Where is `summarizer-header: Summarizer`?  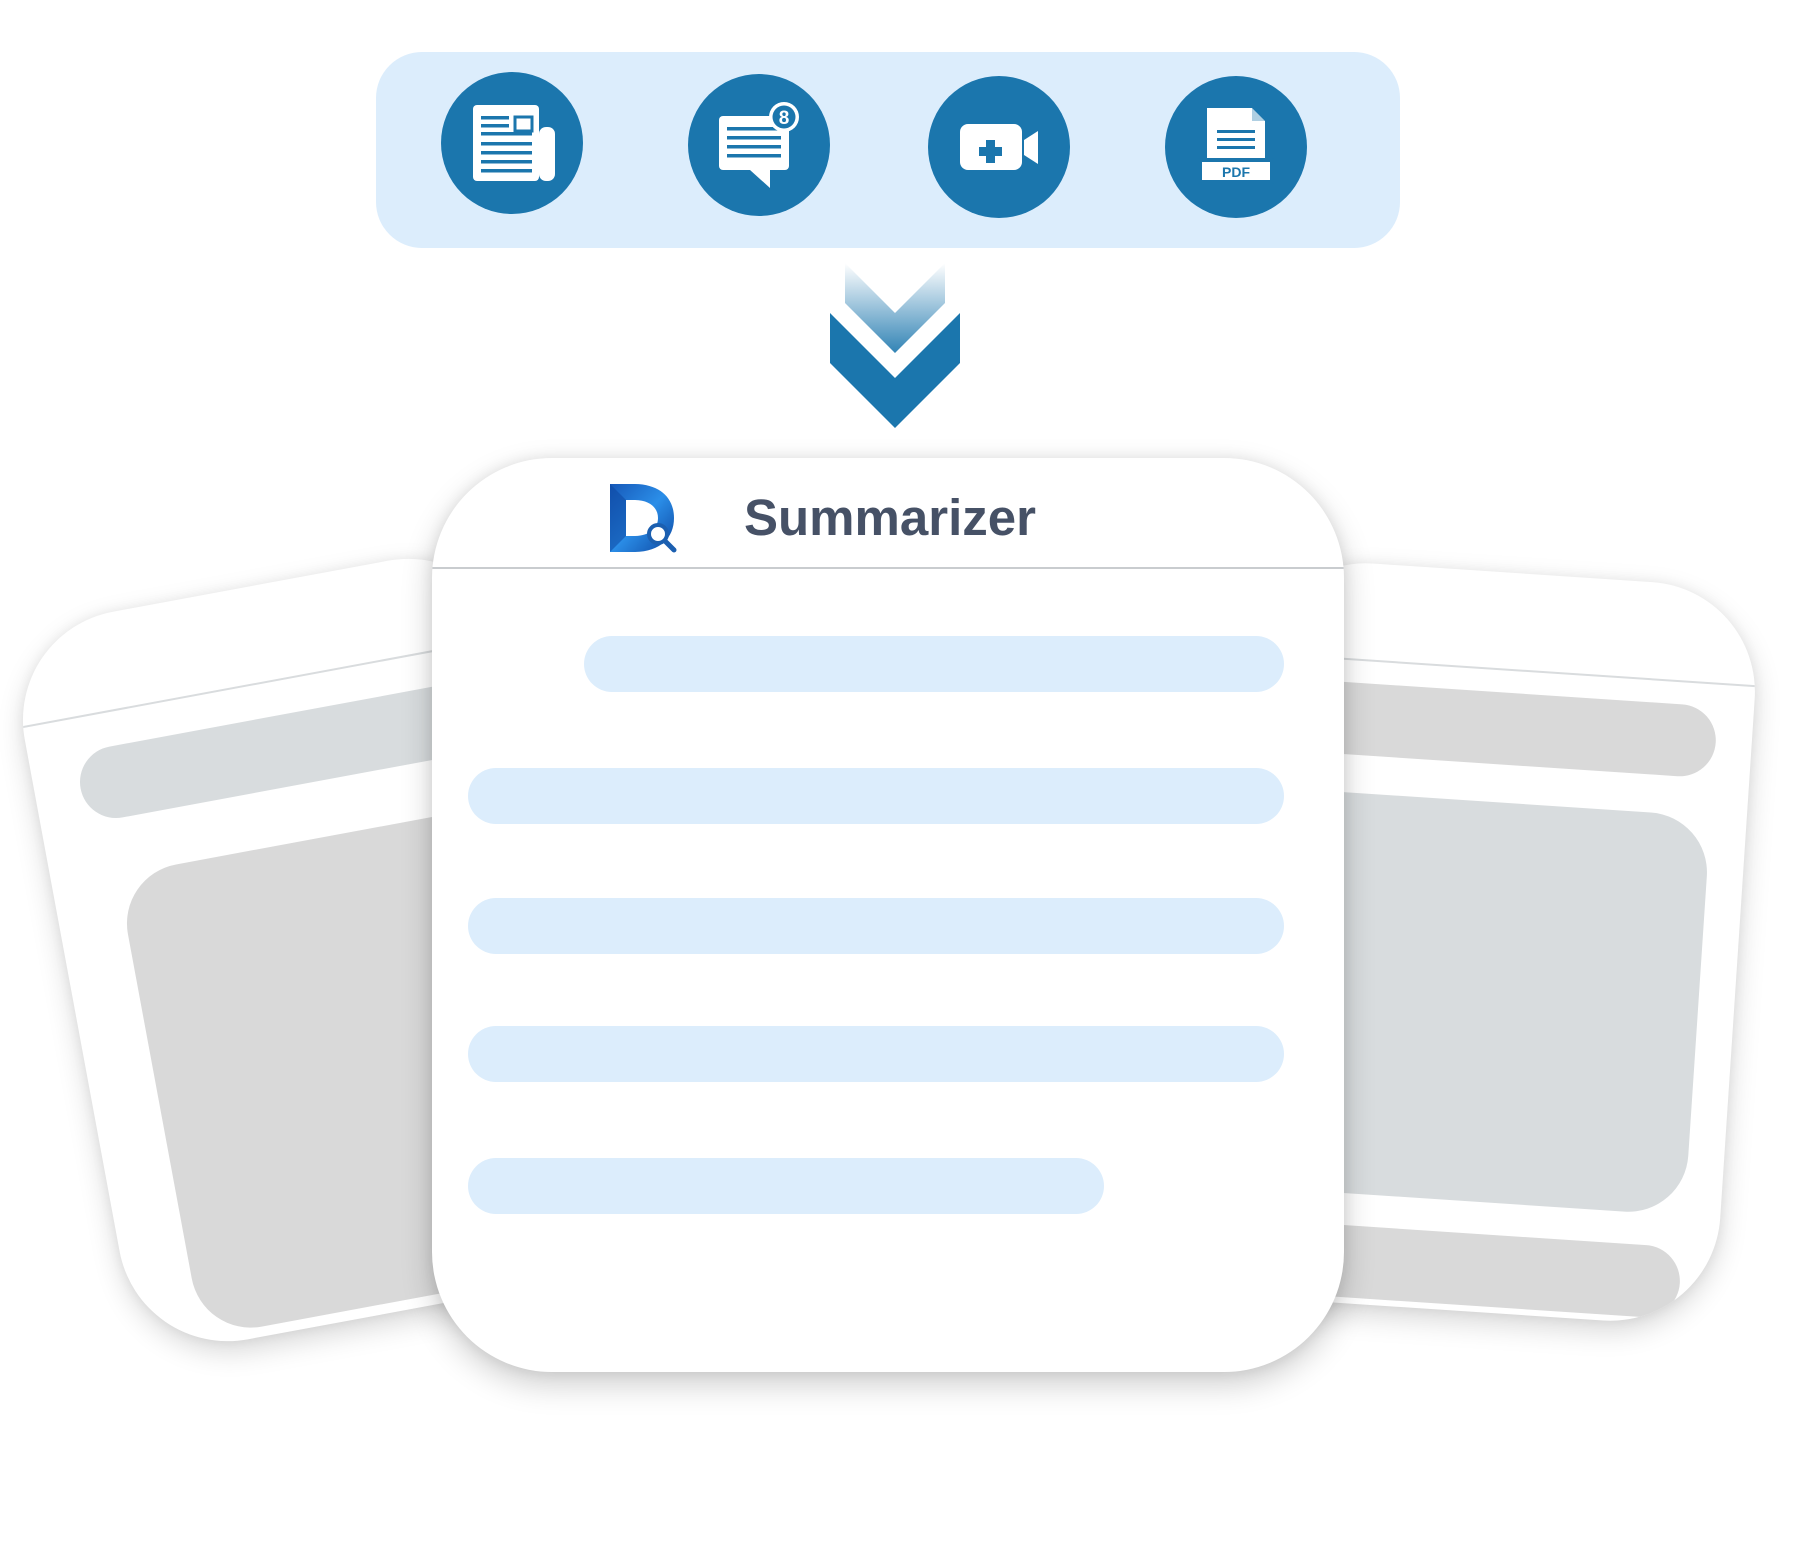 summarizer-header: Summarizer is located at coordinates (888, 513).